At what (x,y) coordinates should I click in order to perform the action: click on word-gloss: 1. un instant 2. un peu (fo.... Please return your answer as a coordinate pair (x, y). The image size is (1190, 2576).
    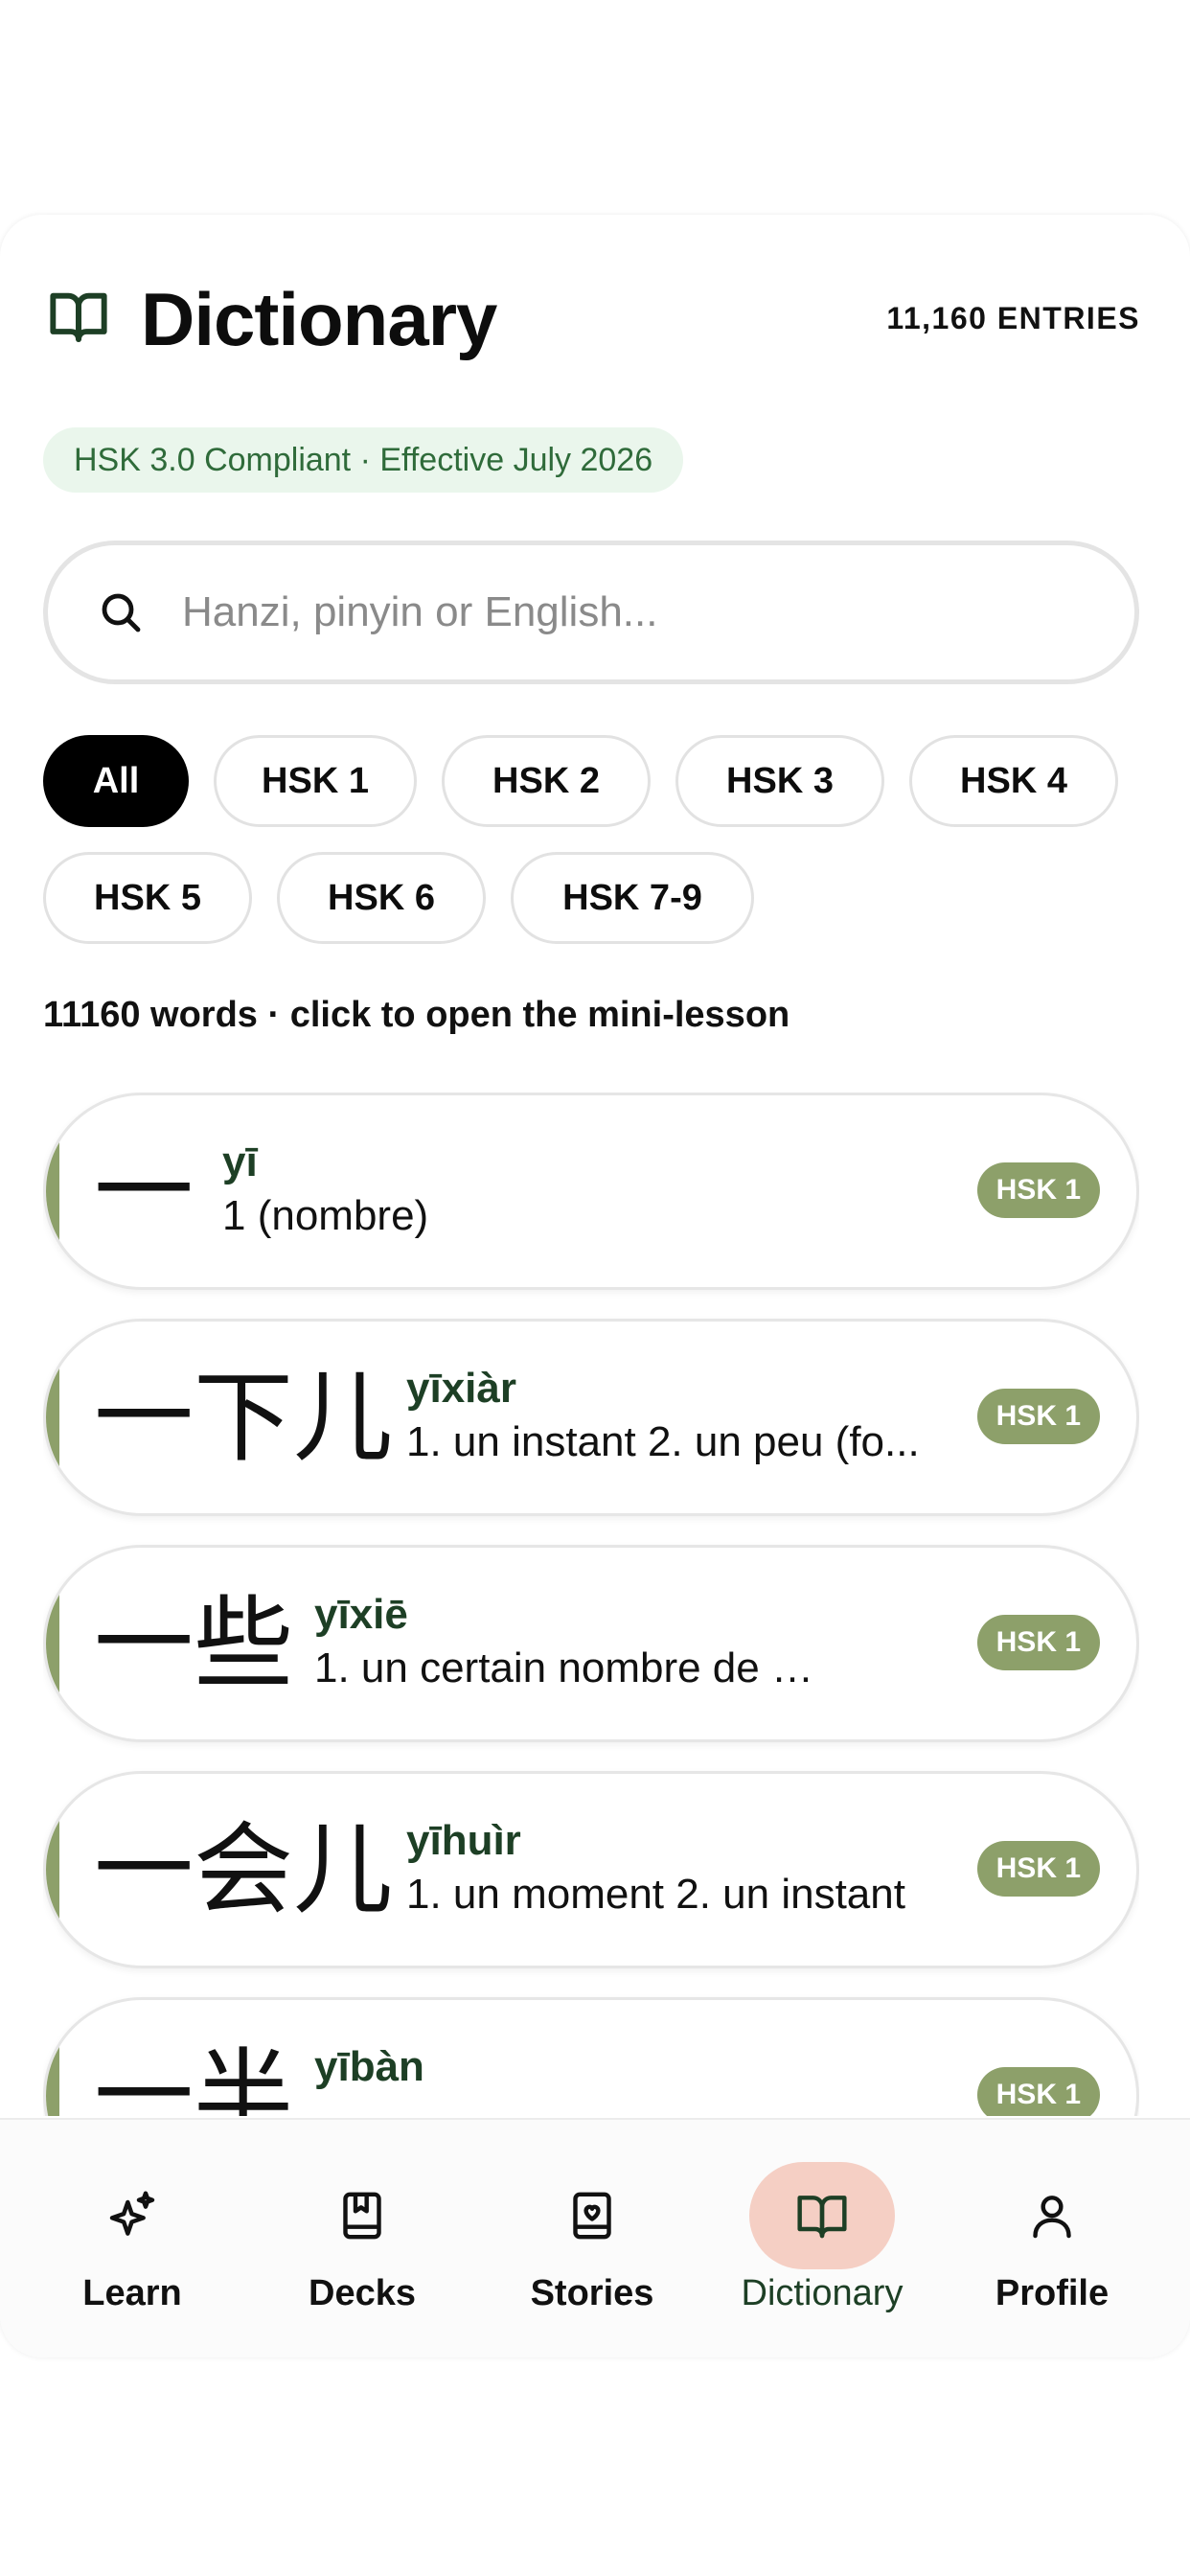
    Looking at the image, I should click on (663, 1441).